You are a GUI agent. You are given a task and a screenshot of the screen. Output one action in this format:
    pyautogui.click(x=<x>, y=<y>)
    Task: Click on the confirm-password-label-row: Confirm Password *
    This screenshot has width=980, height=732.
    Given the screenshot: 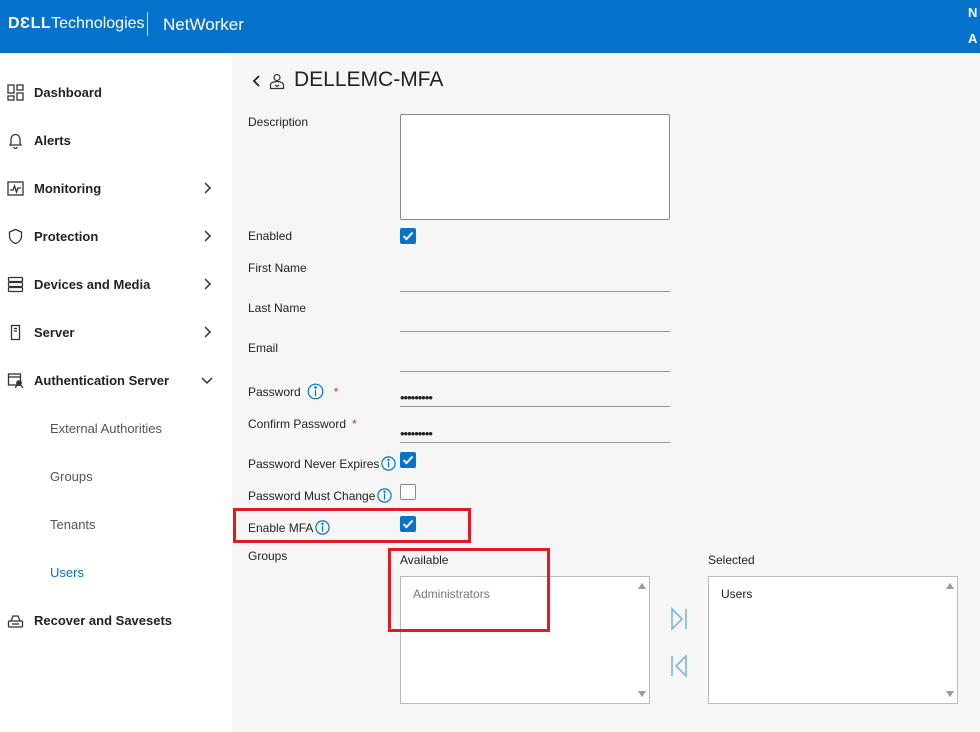 What is the action you would take?
    pyautogui.click(x=302, y=424)
    